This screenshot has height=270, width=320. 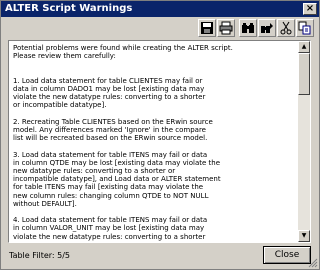 I want to click on find-next-button, so click(x=267, y=28).